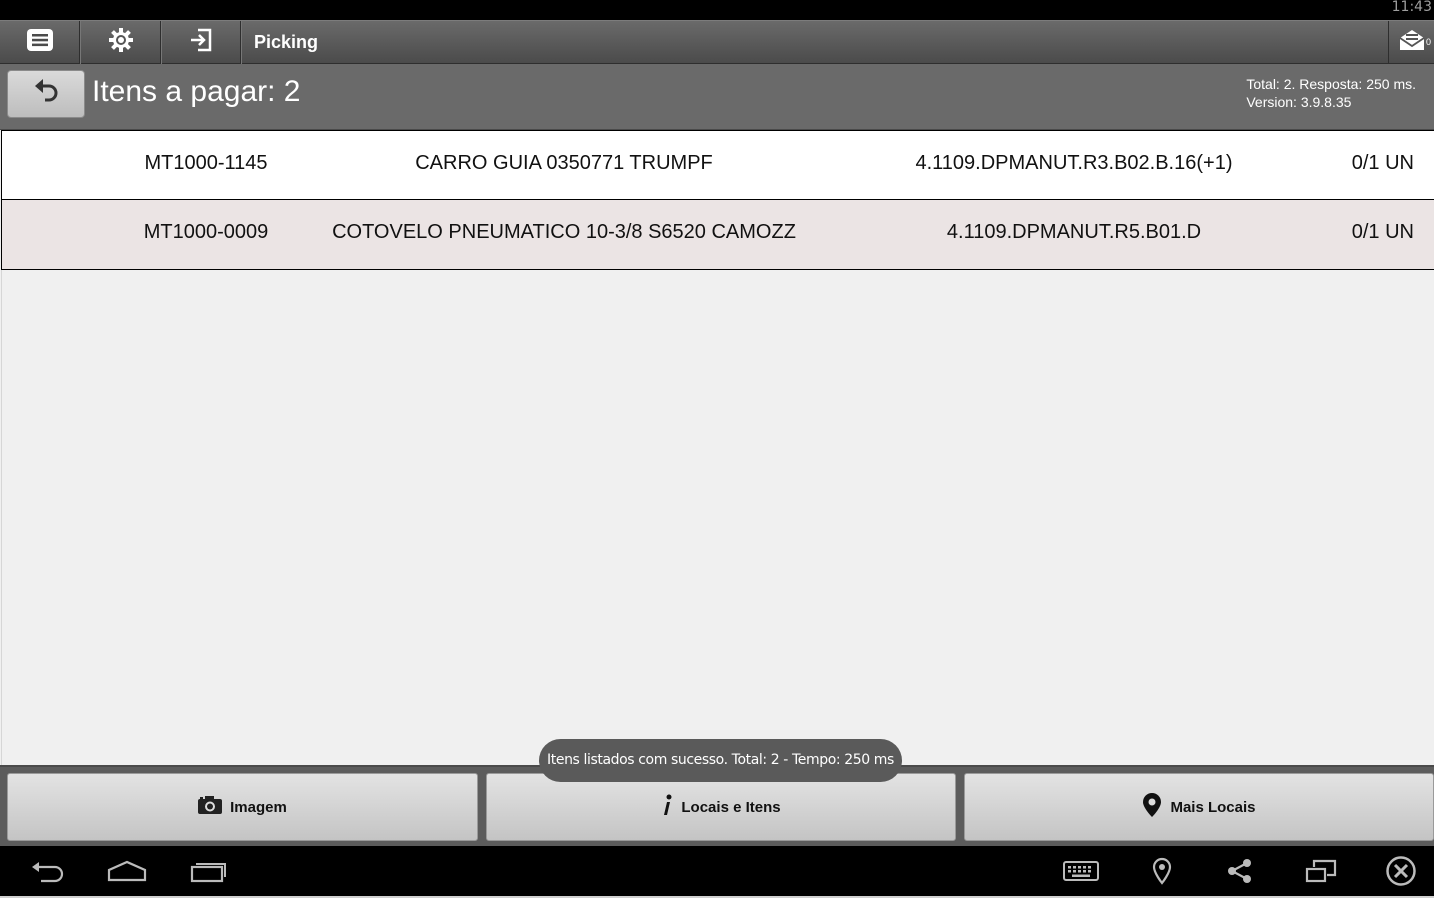  What do you see at coordinates (1213, 807) in the screenshot?
I see `more-locations-label: Mais Locais` at bounding box center [1213, 807].